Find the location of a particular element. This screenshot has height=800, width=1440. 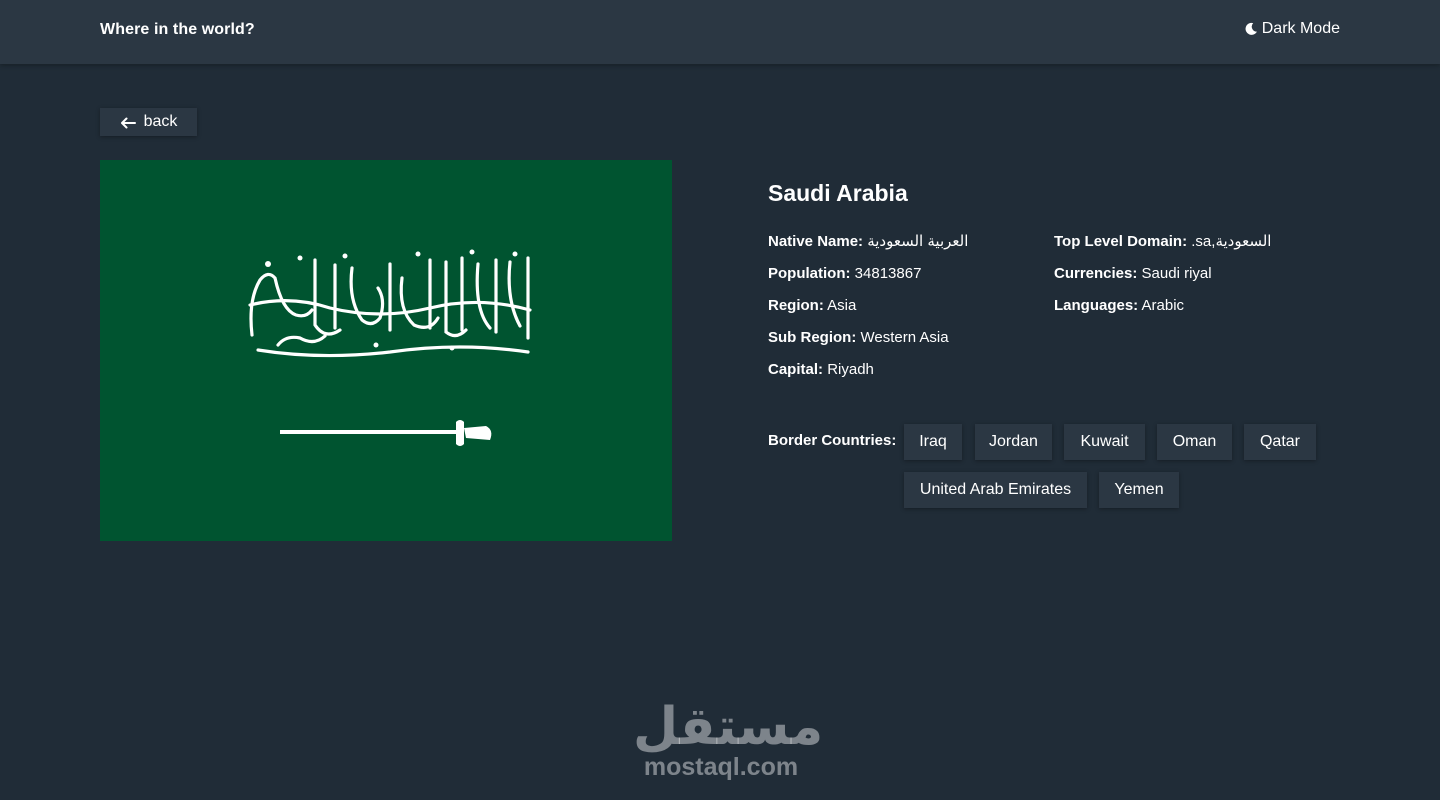

app-title: Where in the world? is located at coordinates (177, 29).